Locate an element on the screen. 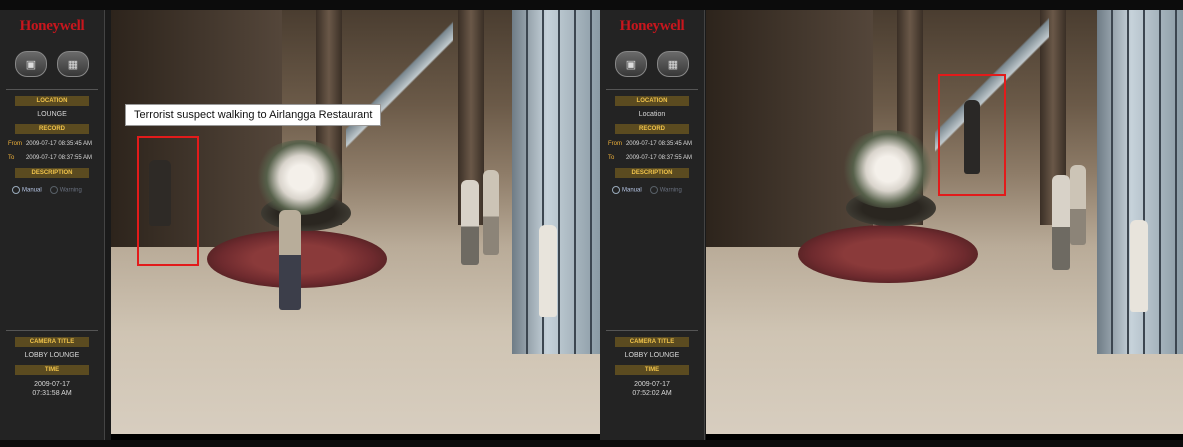 The height and width of the screenshot is (447, 1183). time-value: 2009-07-17 07:31:58 AM is located at coordinates (52, 389).